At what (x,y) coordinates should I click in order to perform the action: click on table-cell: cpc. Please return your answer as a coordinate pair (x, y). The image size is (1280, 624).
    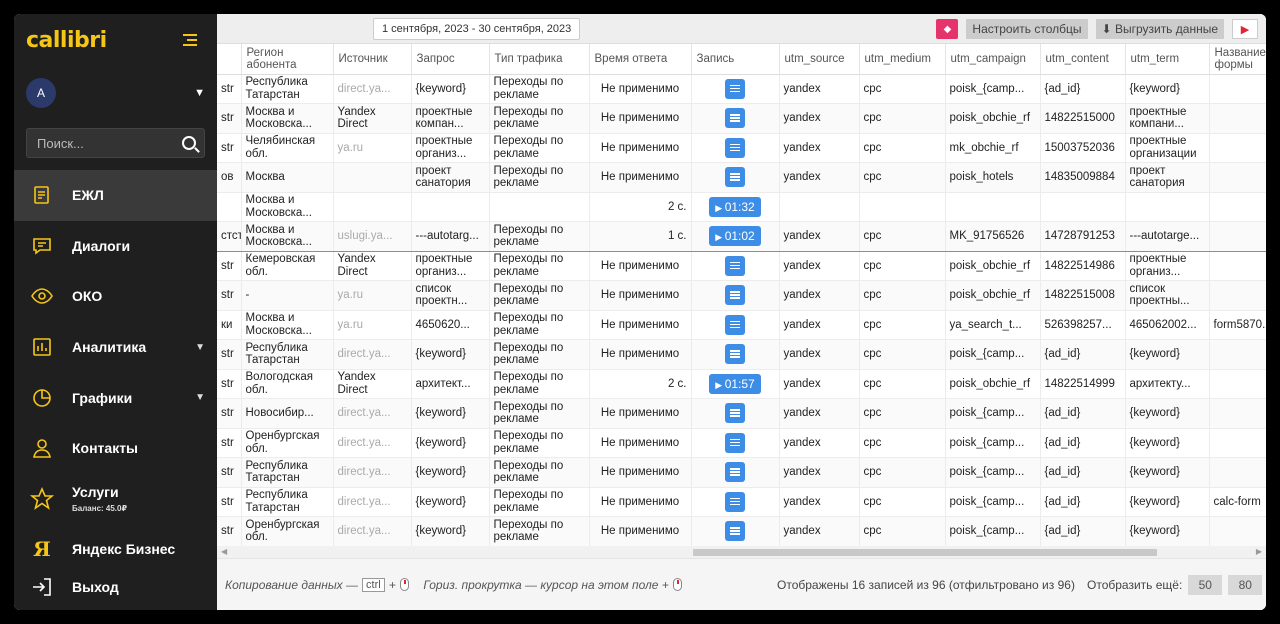
    Looking at the image, I should click on (902, 472).